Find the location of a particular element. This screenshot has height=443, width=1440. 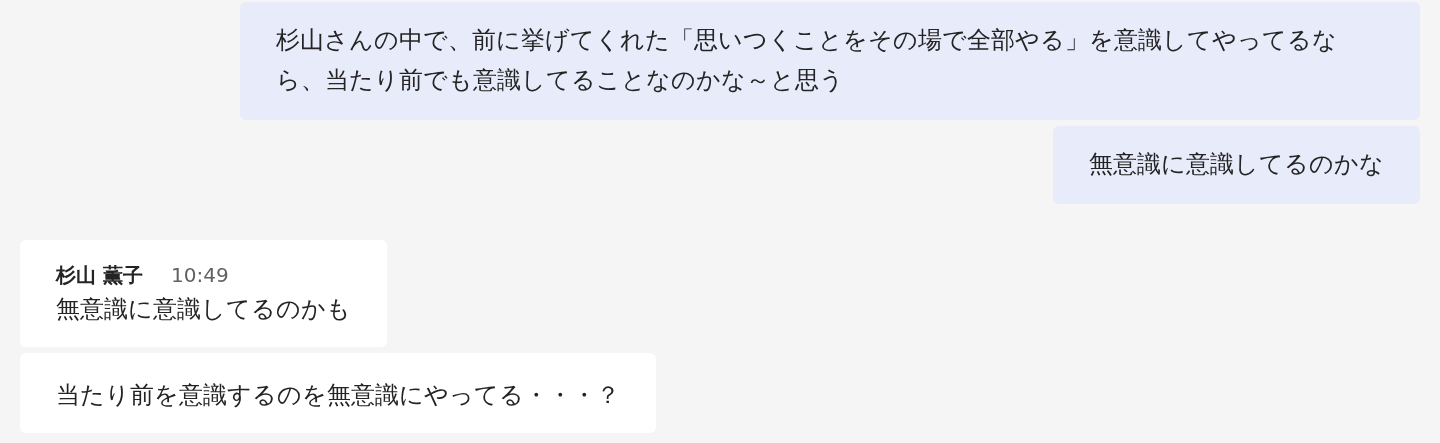

message-text: 無意識に意識してるのかも is located at coordinates (203, 309).